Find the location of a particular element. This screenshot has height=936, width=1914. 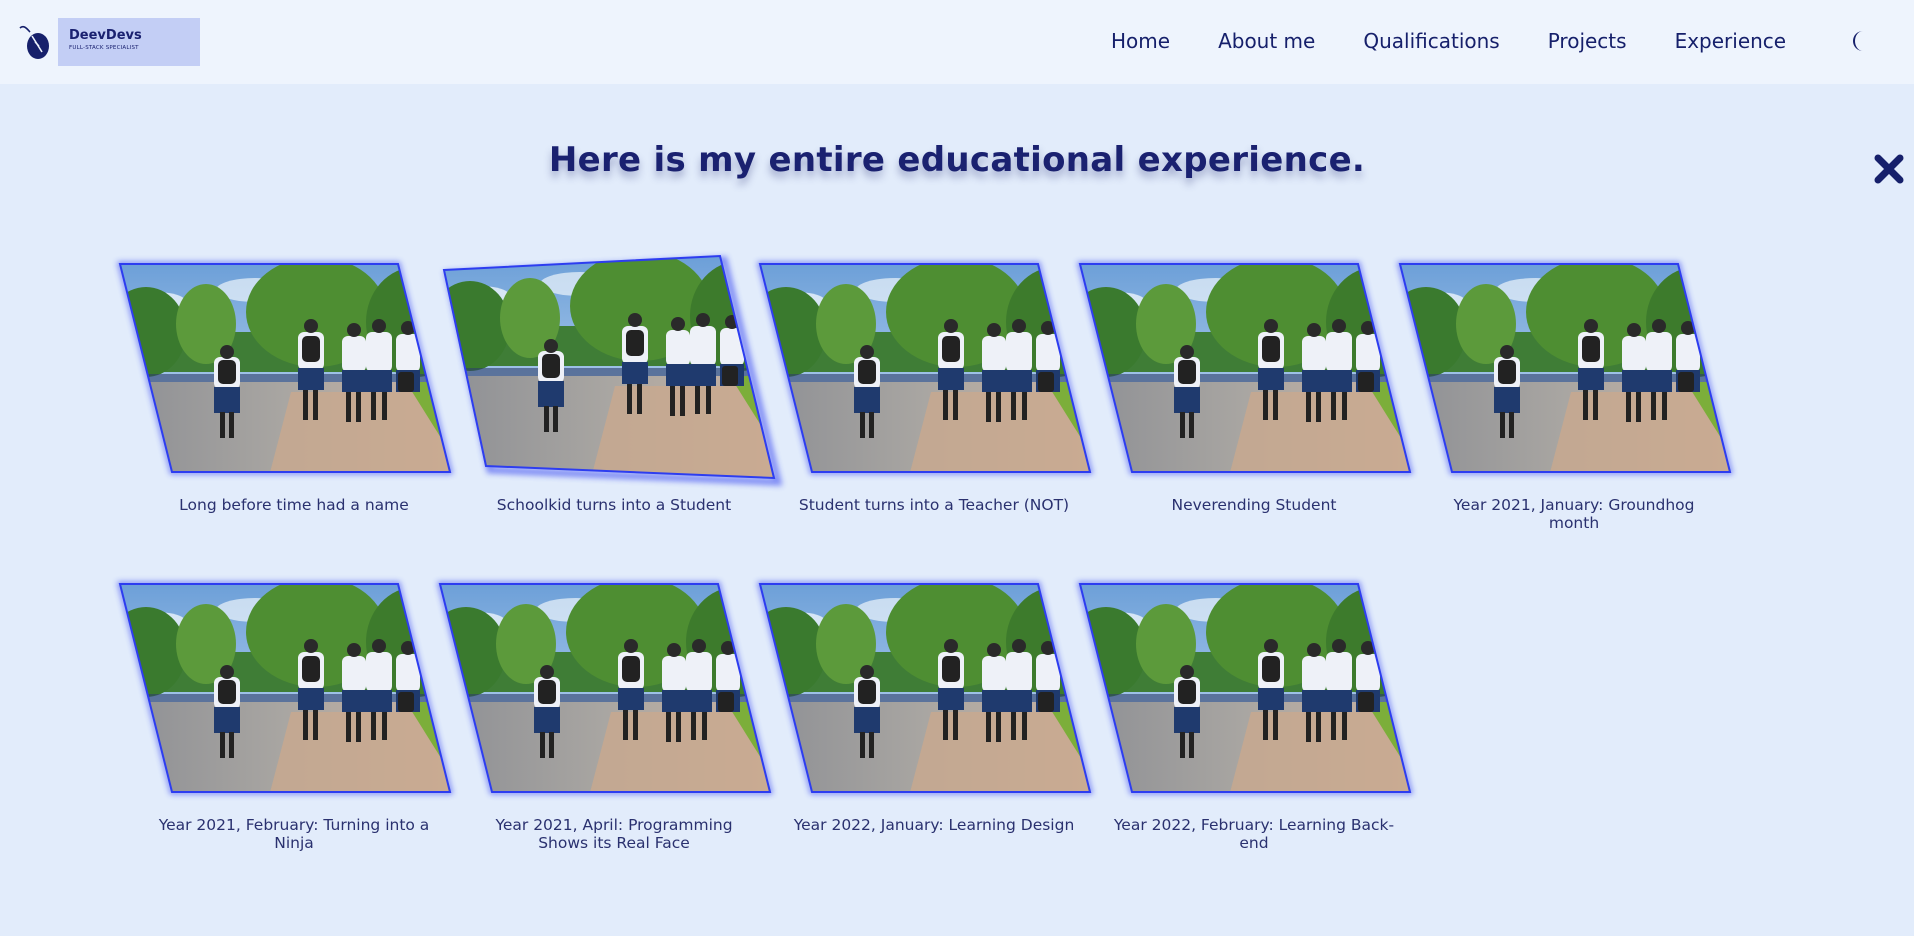

education-card: Student turns into a Teacher (NOT) is located at coordinates (925, 387).